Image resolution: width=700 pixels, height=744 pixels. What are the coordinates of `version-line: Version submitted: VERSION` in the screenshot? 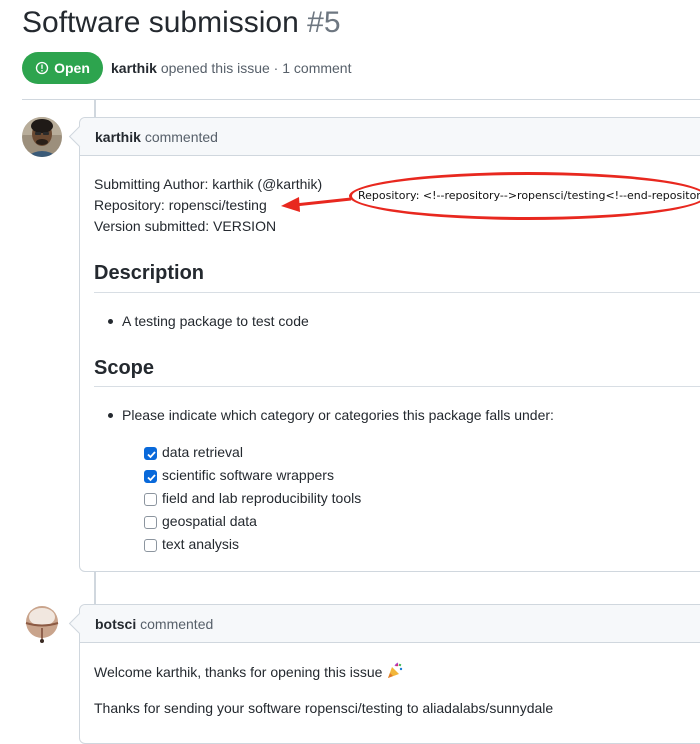 It's located at (185, 226).